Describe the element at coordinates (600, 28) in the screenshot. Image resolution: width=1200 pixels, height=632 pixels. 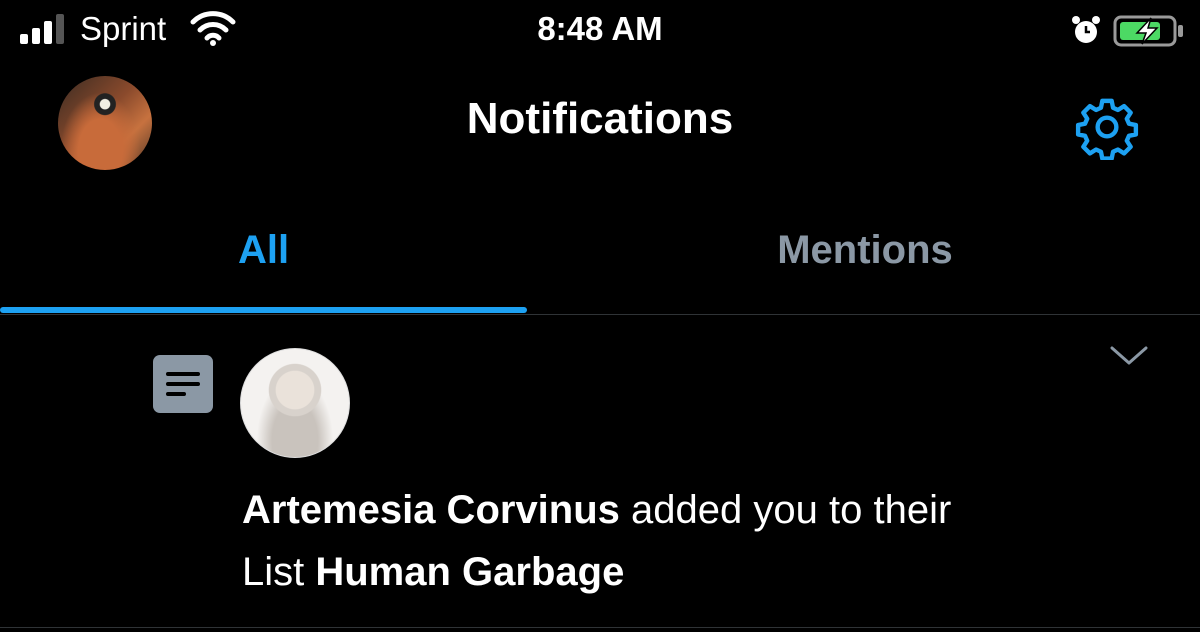
I see `status-time: 8:48 AM` at that location.